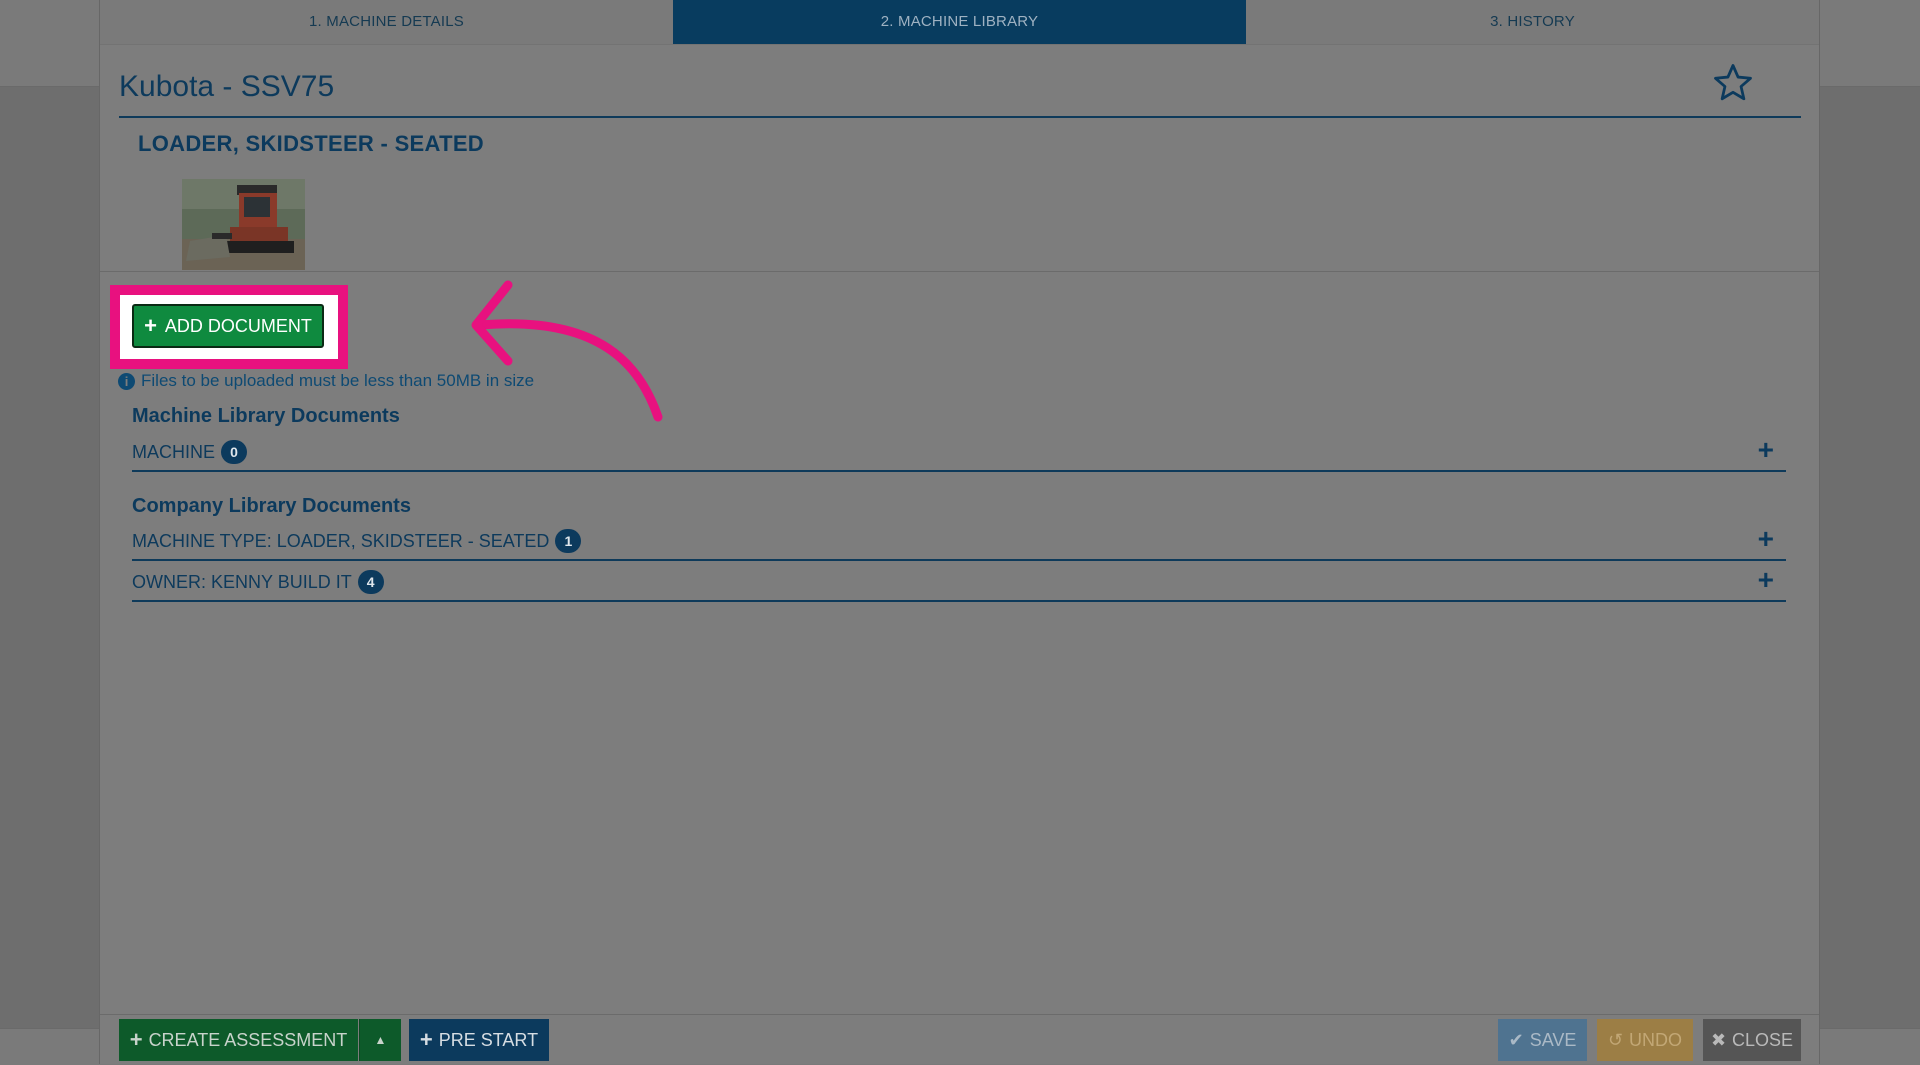 The height and width of the screenshot is (1065, 1920). I want to click on undo-label: UNDO, so click(1656, 1039).